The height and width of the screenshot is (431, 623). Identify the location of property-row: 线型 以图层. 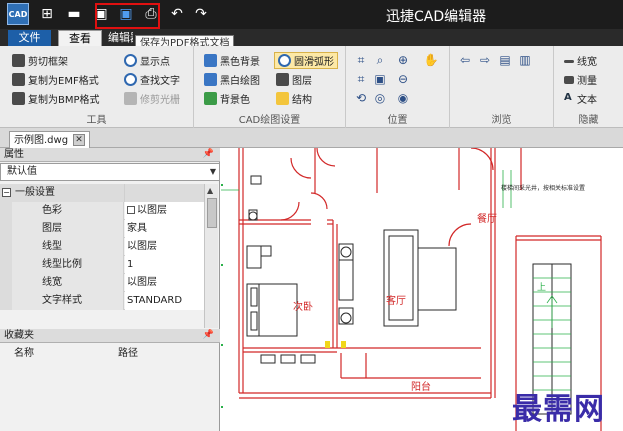
(102, 247).